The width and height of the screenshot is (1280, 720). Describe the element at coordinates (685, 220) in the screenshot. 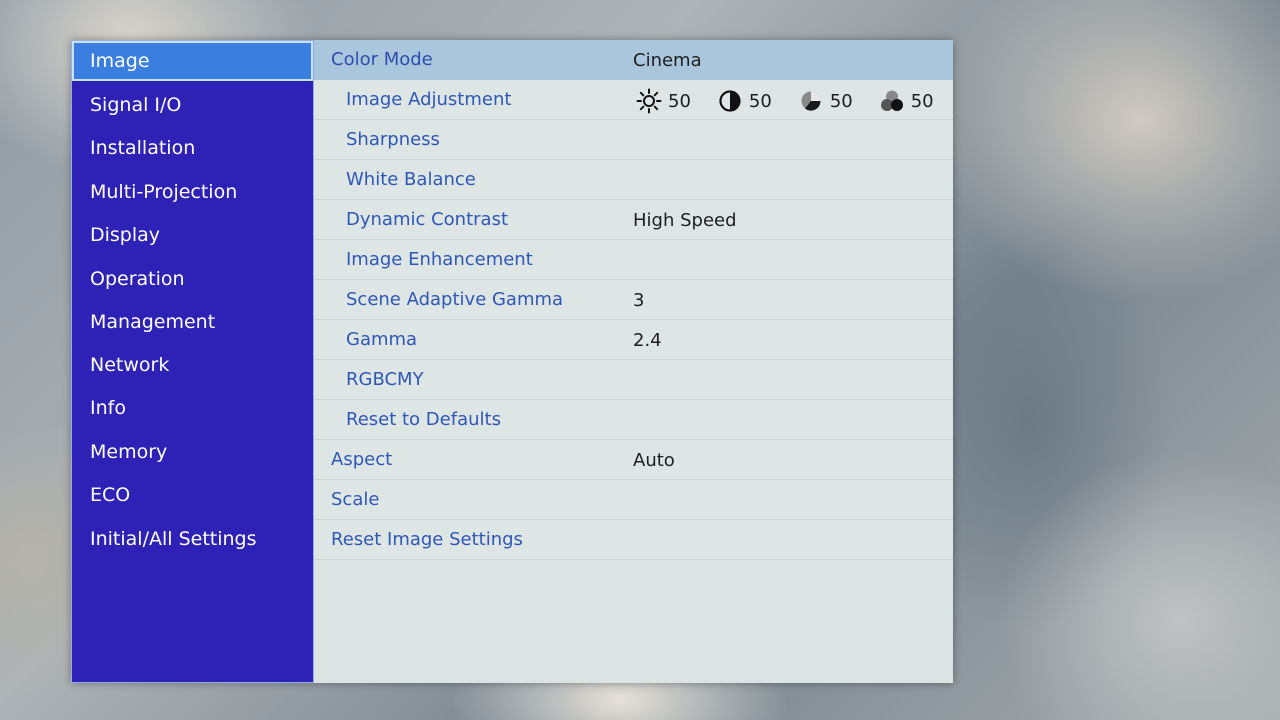

I see `dynamic-contrast-value: High Speed` at that location.